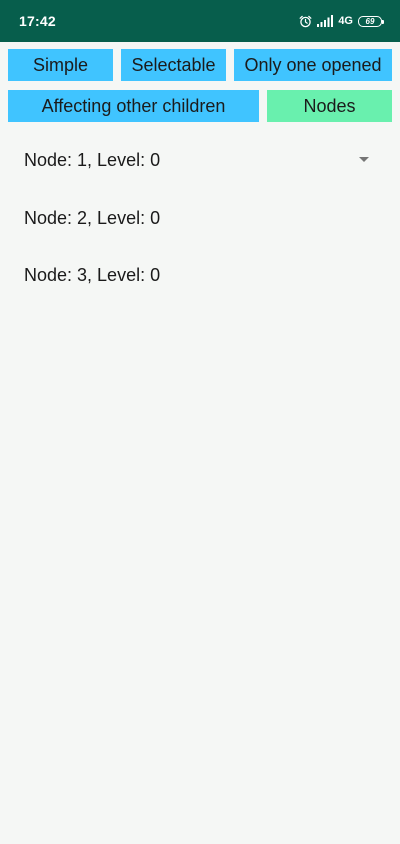  I want to click on tree-node-2: Node: 2, Level: 0, so click(200, 219).